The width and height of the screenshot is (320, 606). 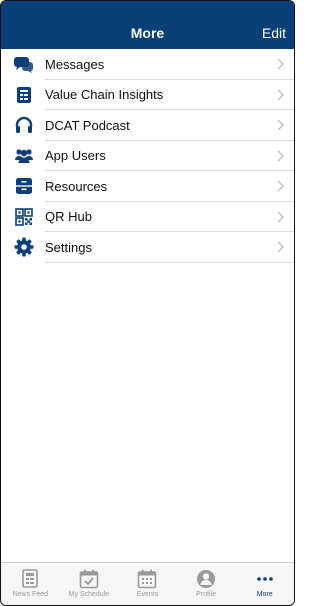 I want to click on ellipsis-icon, so click(x=265, y=578).